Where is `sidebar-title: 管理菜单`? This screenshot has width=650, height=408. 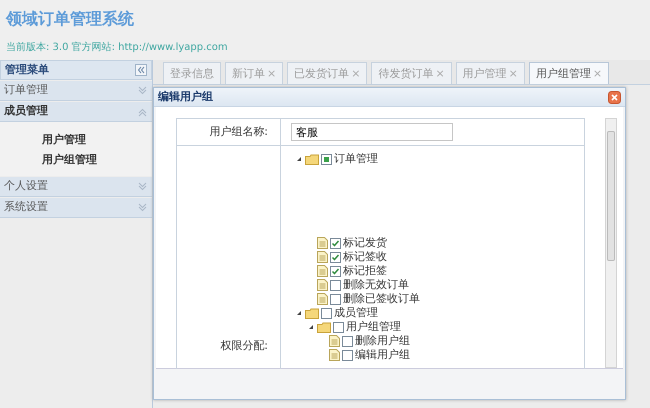 sidebar-title: 管理菜单 is located at coordinates (27, 70).